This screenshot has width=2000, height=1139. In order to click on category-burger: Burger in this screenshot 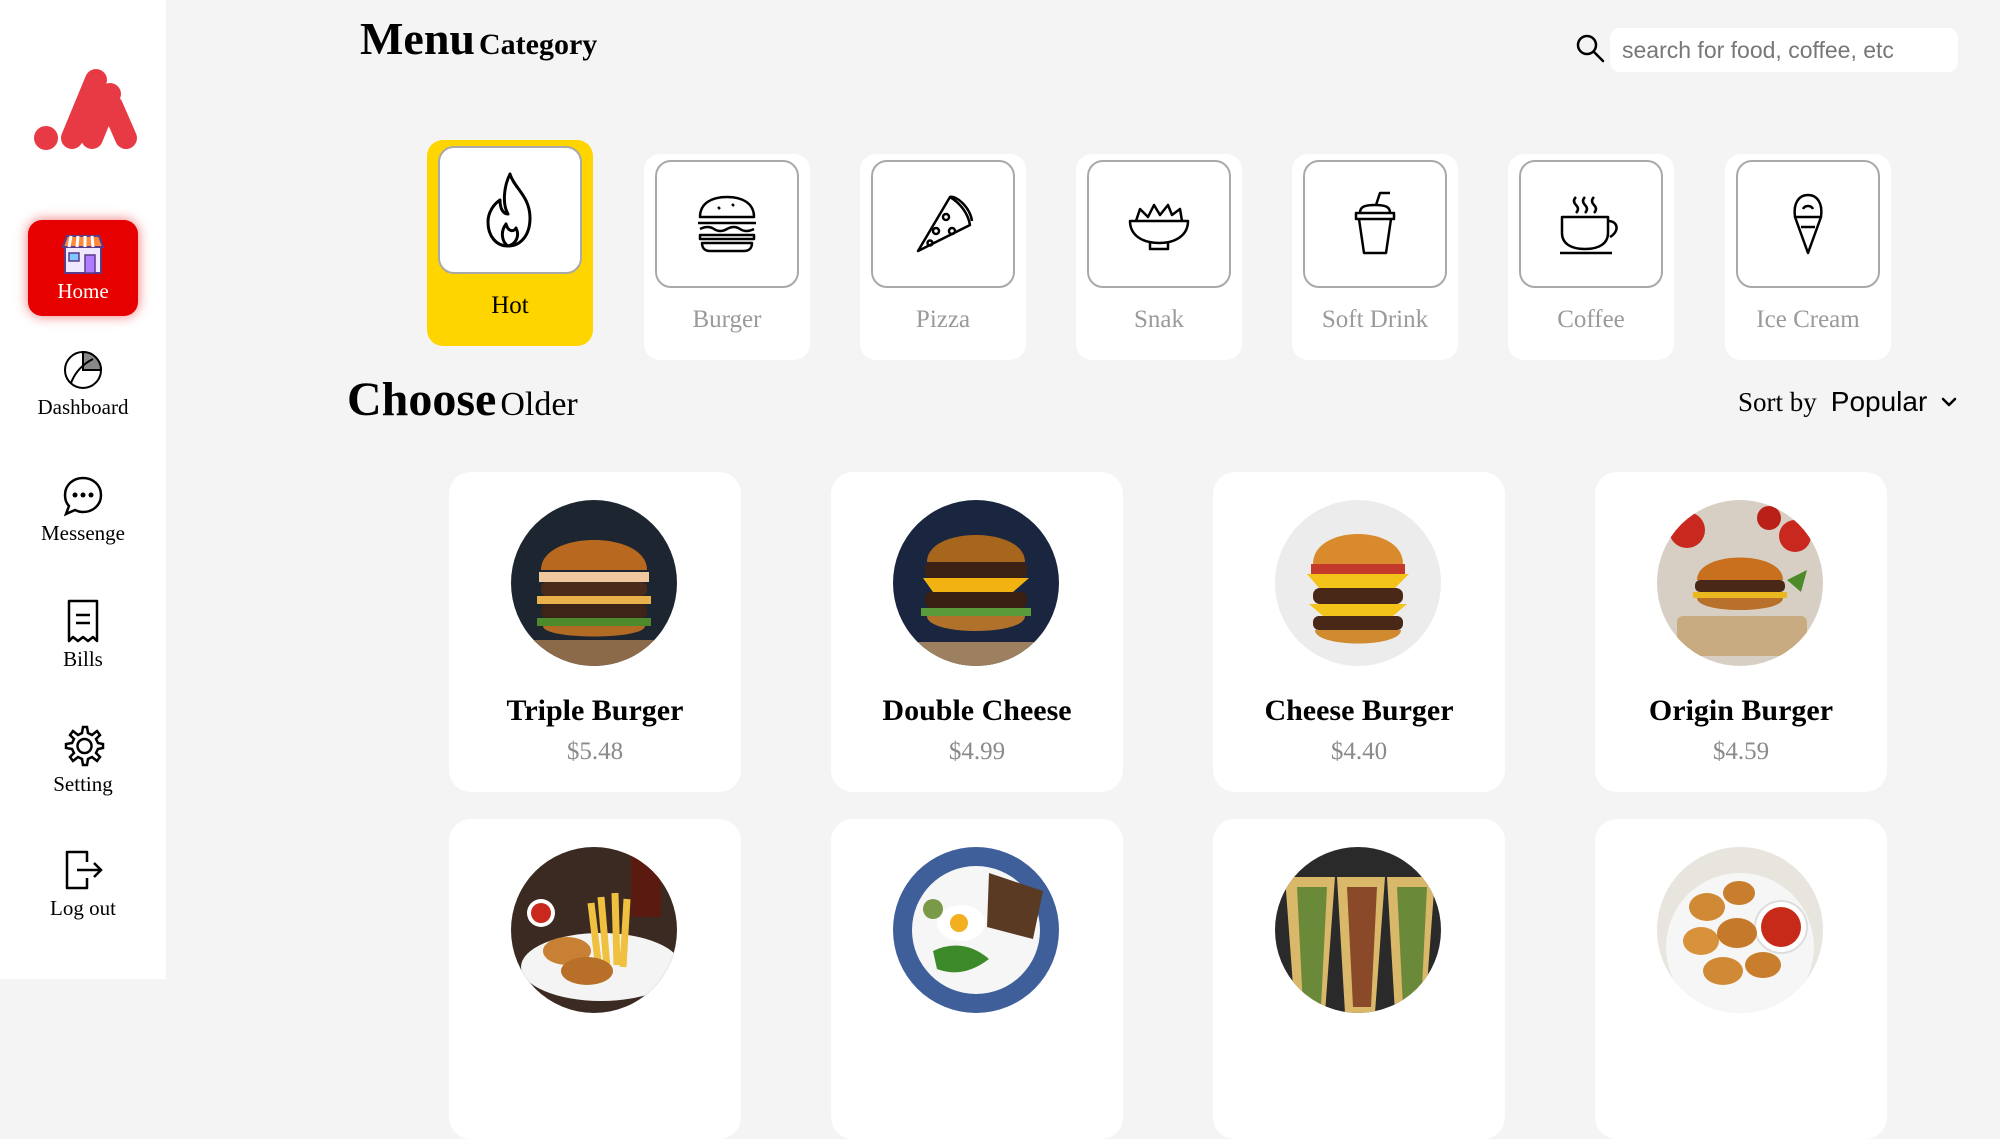, I will do `click(727, 257)`.